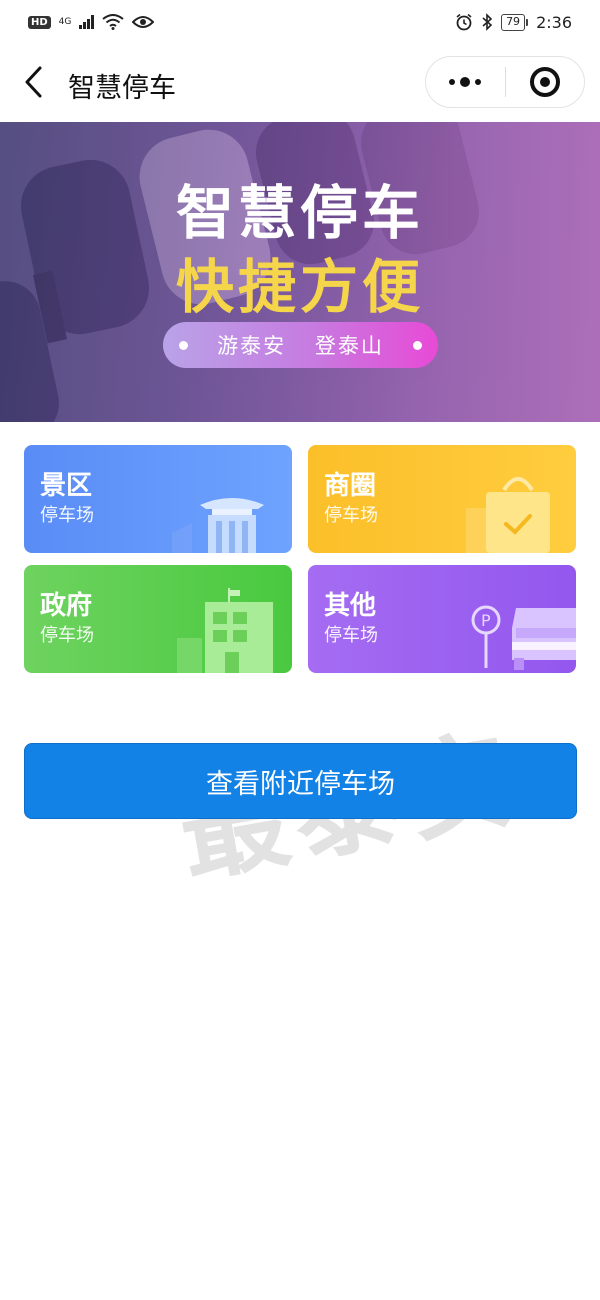 The image size is (600, 1300). I want to click on pill-dot-right, so click(417, 345).